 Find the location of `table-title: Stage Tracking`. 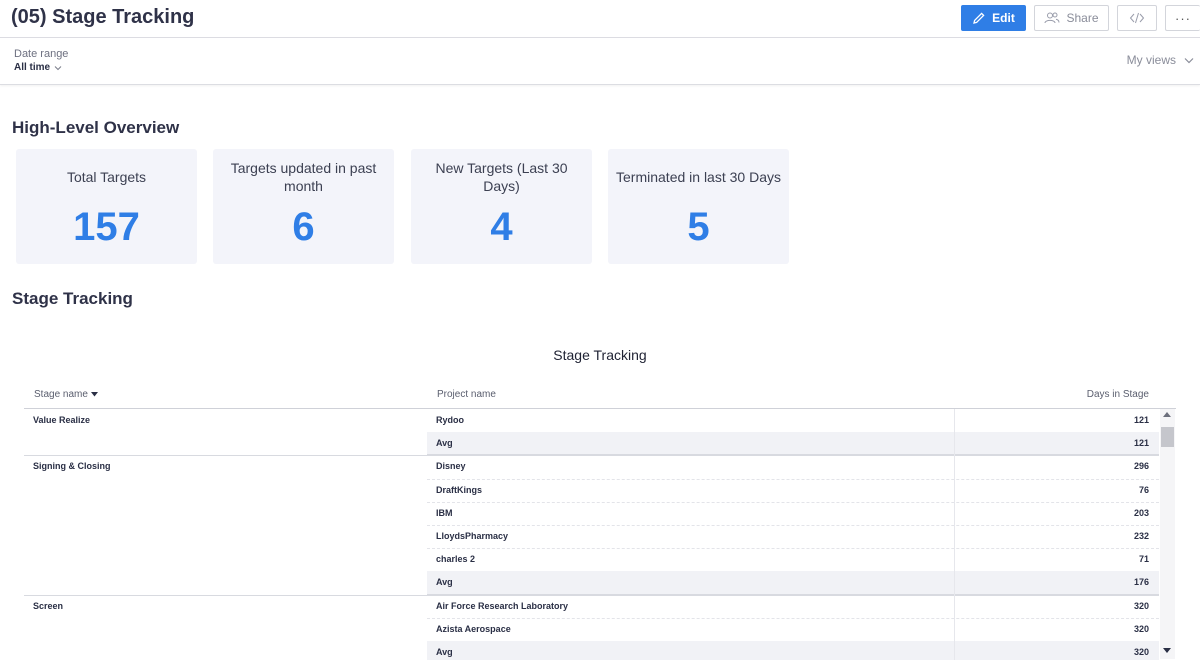

table-title: Stage Tracking is located at coordinates (600, 355).